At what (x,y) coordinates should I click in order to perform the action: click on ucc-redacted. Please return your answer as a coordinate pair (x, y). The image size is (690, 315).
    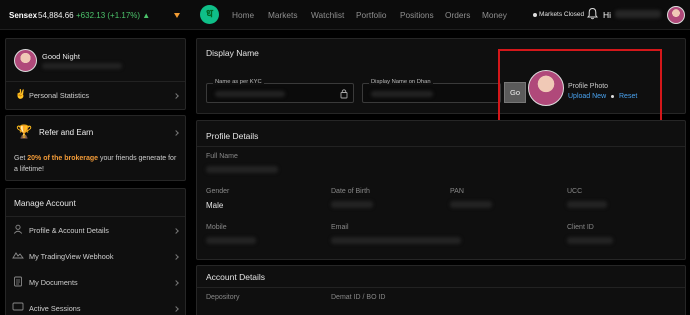
    Looking at the image, I should click on (587, 204).